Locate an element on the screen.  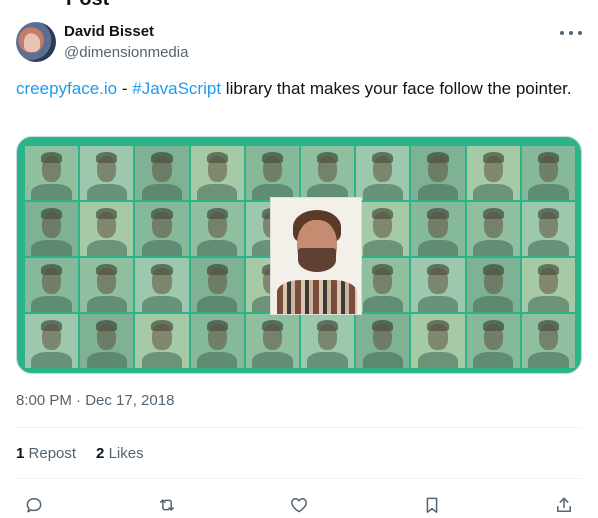
reposts-stat: 1 Repost is located at coordinates (46, 453).